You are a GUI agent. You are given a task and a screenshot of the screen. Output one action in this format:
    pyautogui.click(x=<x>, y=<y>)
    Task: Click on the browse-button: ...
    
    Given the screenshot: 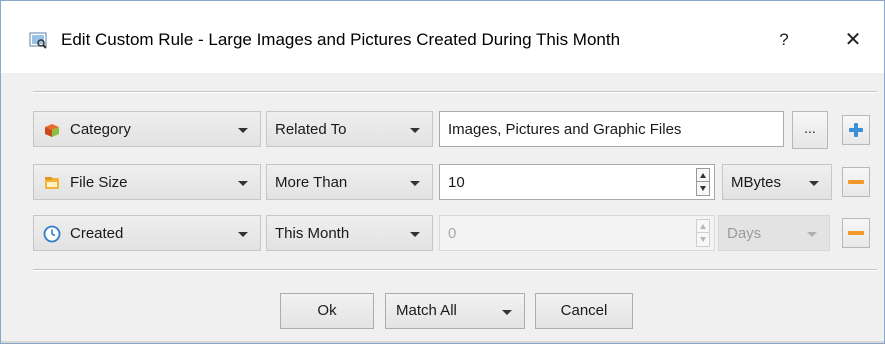 What is the action you would take?
    pyautogui.click(x=810, y=130)
    